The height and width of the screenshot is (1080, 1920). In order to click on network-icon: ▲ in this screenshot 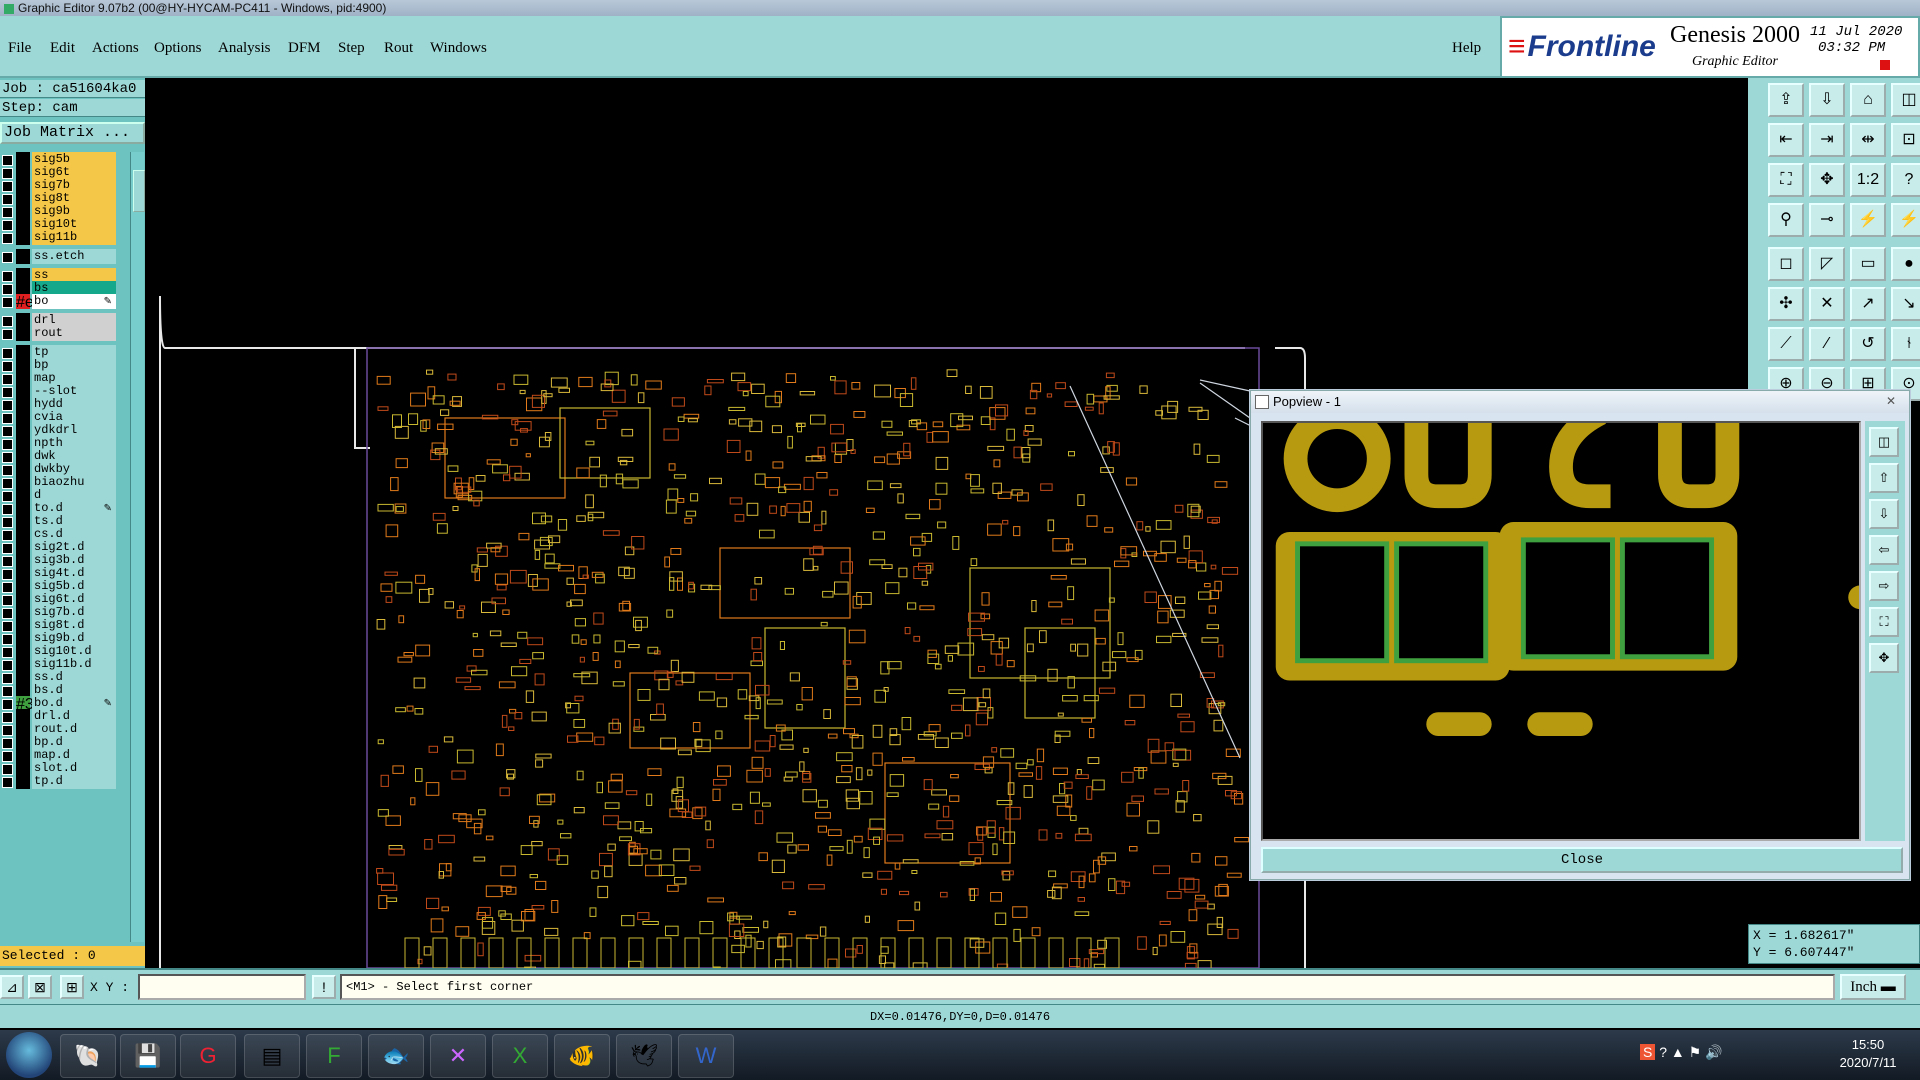, I will do `click(1678, 1052)`.